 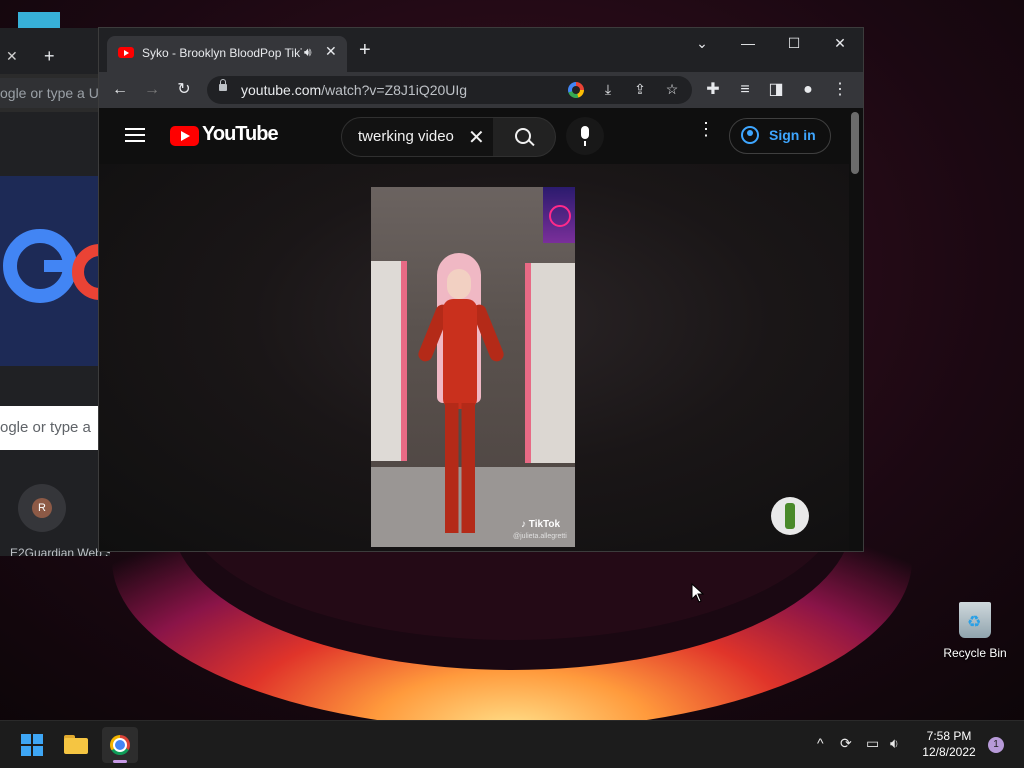 I want to click on microphone-icon, so click(x=585, y=136).